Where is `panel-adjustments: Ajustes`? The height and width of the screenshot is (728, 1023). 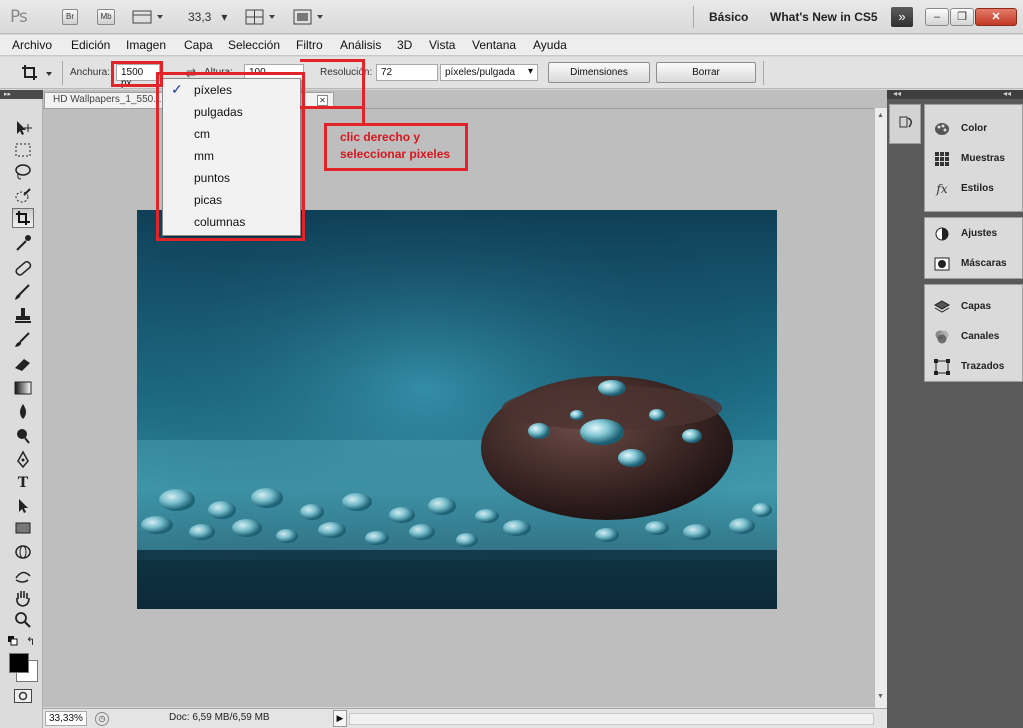
panel-adjustments: Ajustes is located at coordinates (973, 234).